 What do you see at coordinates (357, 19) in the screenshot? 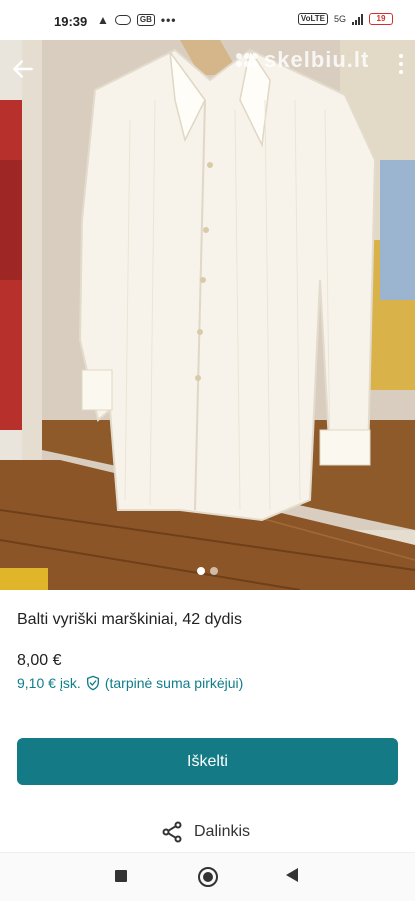
I see `signal-icon` at bounding box center [357, 19].